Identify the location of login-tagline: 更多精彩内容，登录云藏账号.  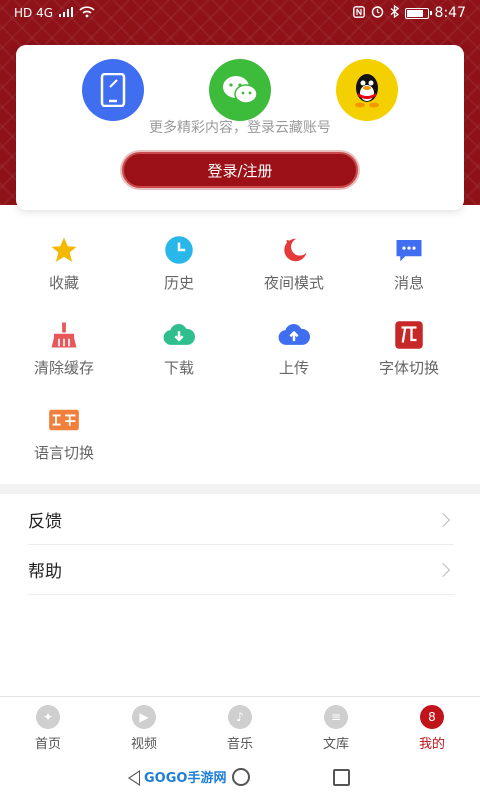
(240, 128).